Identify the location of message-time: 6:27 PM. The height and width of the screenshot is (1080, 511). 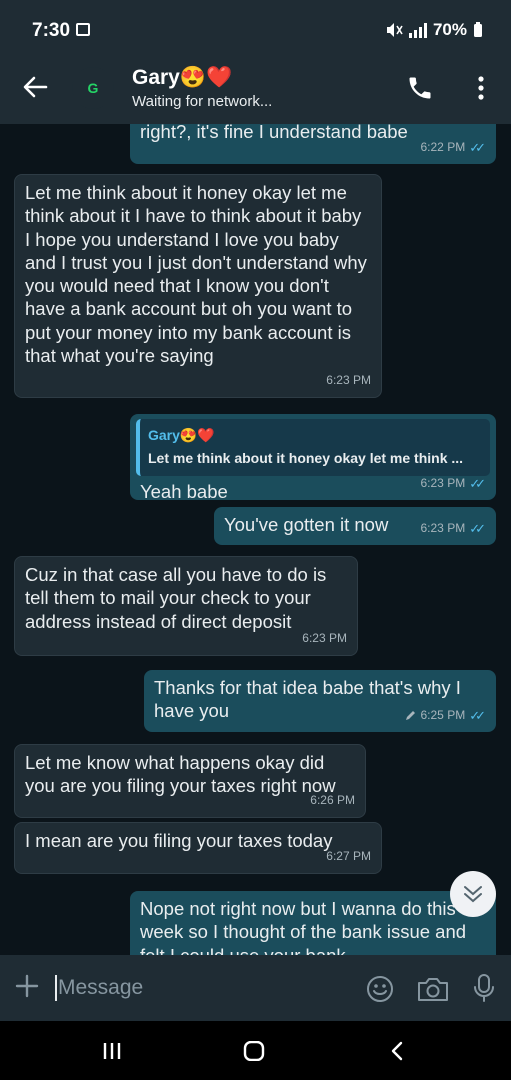
(348, 855).